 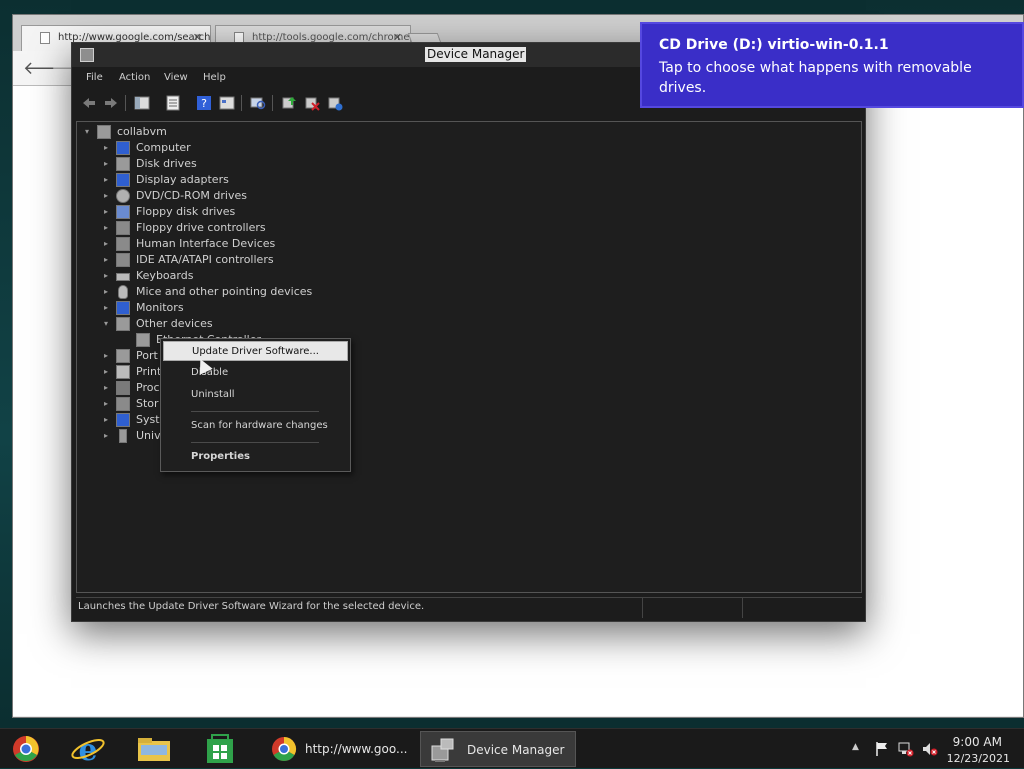 What do you see at coordinates (134, 436) in the screenshot?
I see `tree-item: ▸ Univ` at bounding box center [134, 436].